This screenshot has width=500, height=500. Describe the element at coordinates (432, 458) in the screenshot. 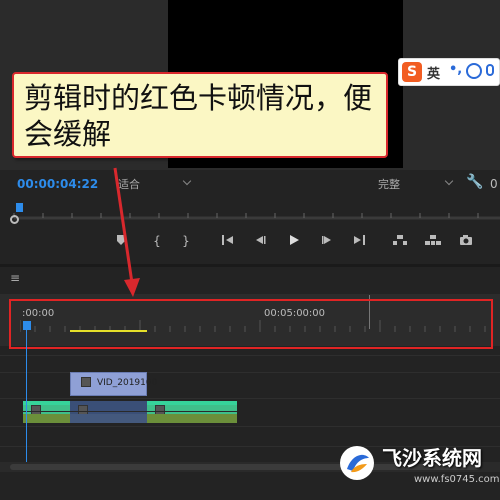

I see `watermark-title: 飞沙系统网` at that location.